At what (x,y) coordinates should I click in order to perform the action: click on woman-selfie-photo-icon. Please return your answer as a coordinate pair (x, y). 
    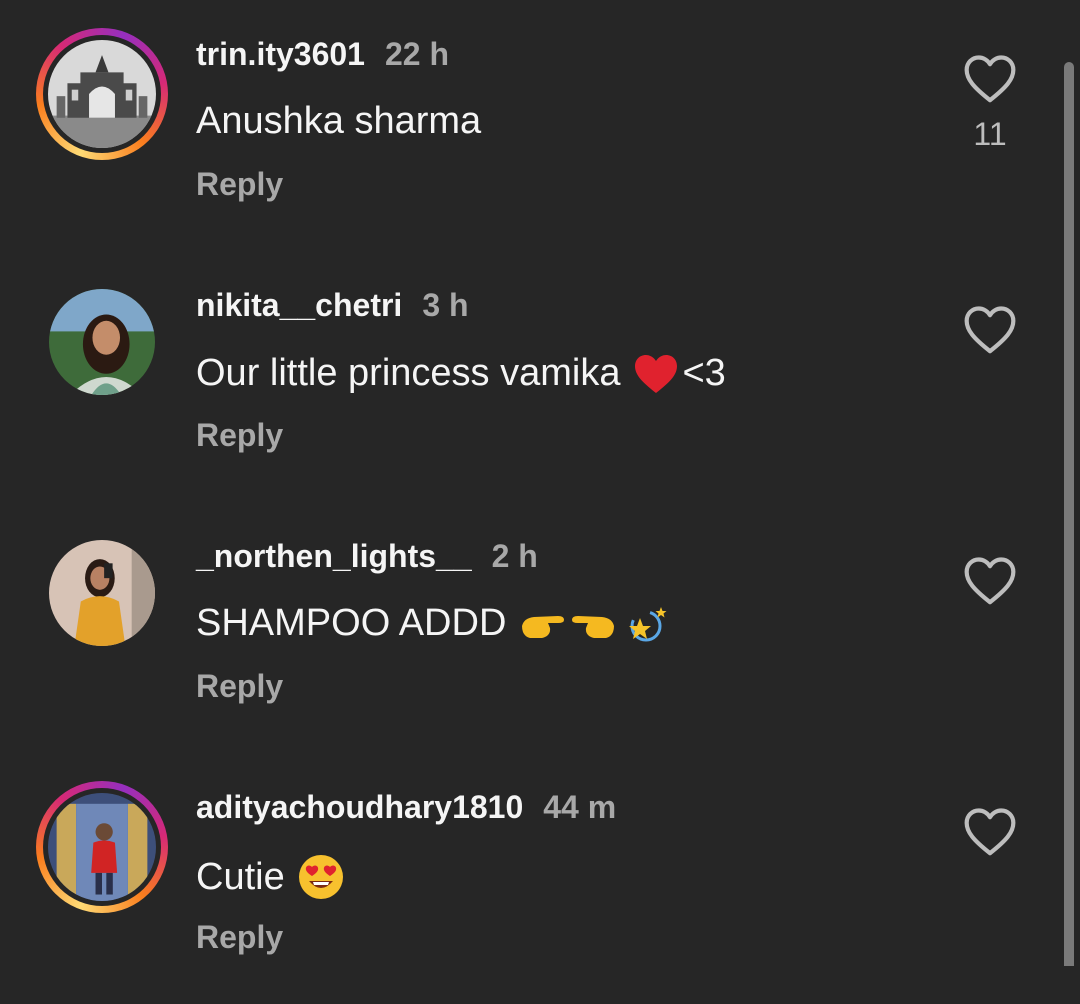
    Looking at the image, I should click on (102, 593).